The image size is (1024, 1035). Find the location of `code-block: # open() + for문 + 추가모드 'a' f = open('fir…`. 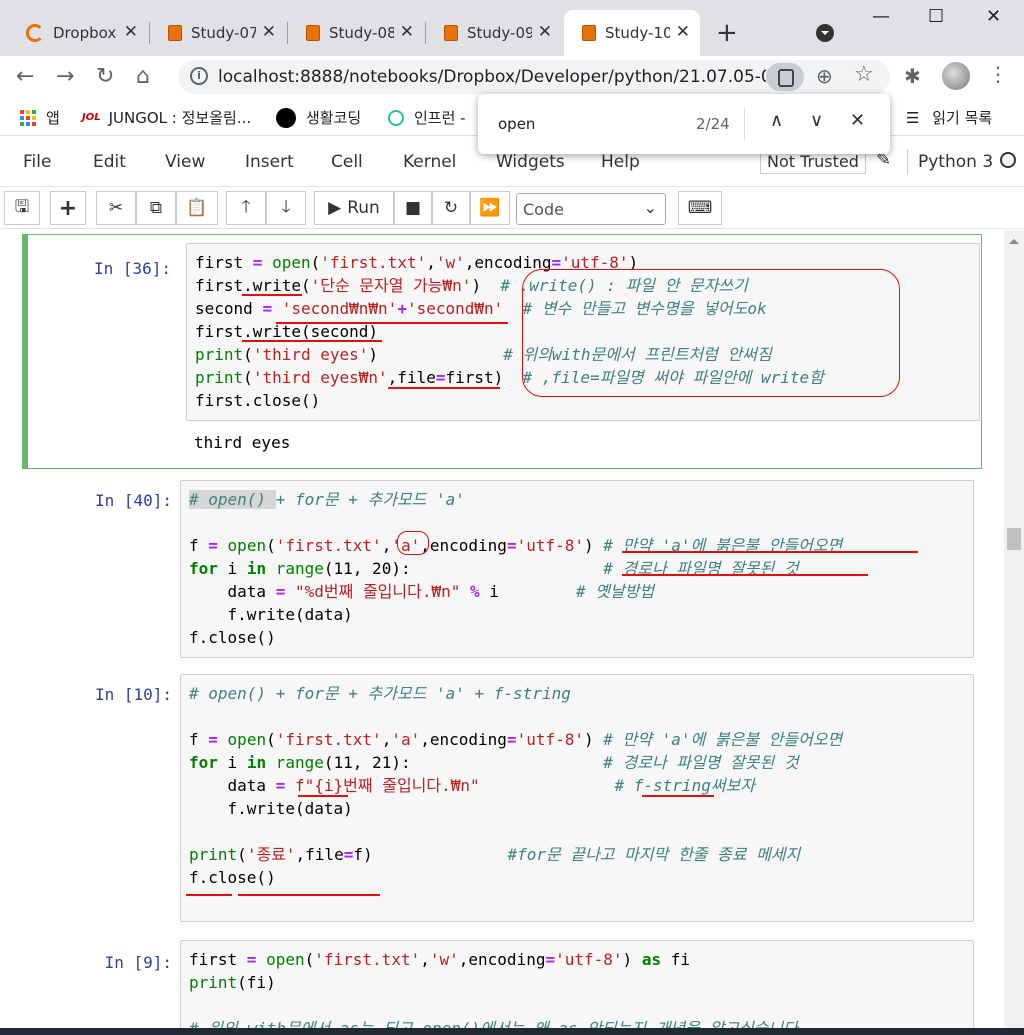

code-block: # open() + for문 + 추가모드 'a' f = open('fir… is located at coordinates (515, 568).